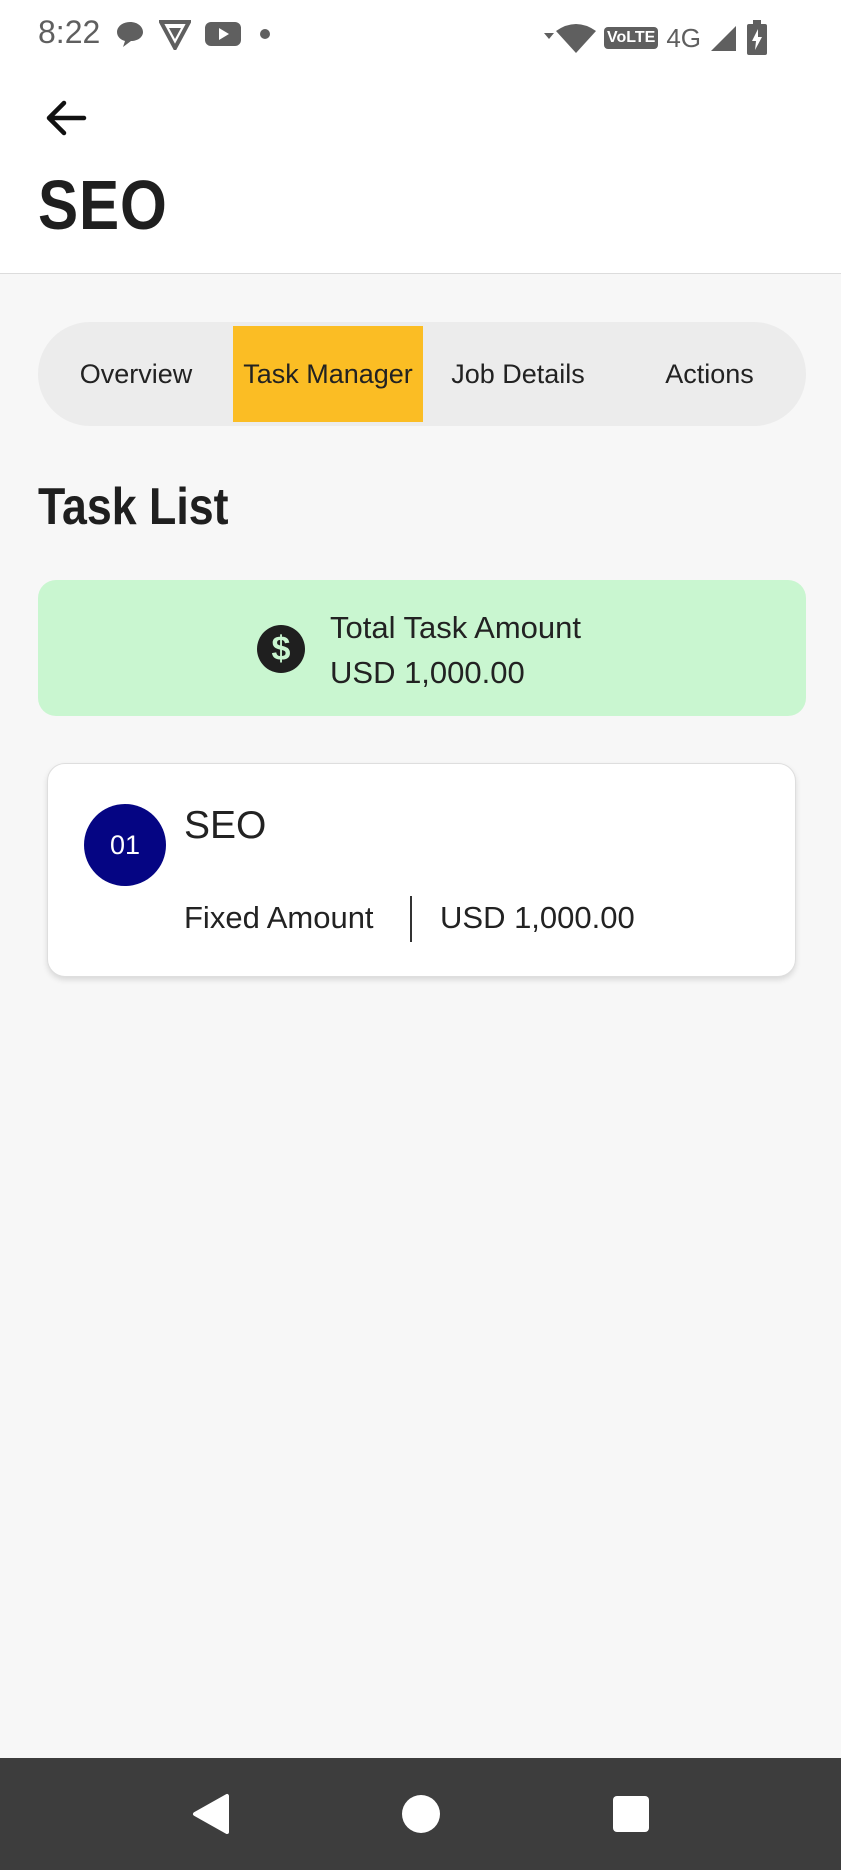 The width and height of the screenshot is (841, 1870). What do you see at coordinates (757, 37) in the screenshot?
I see `battery-icon` at bounding box center [757, 37].